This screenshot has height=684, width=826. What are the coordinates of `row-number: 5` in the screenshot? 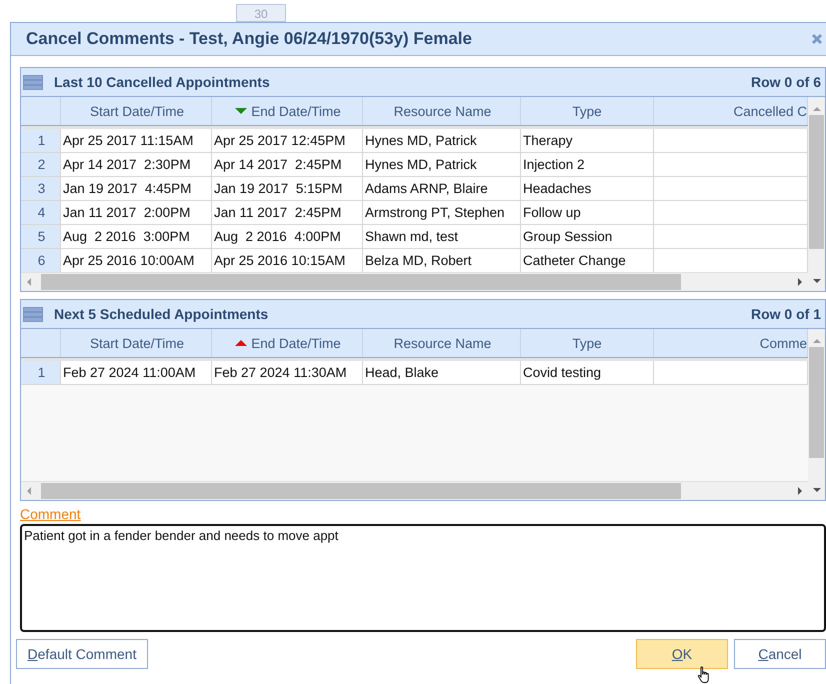 It's located at (41, 237).